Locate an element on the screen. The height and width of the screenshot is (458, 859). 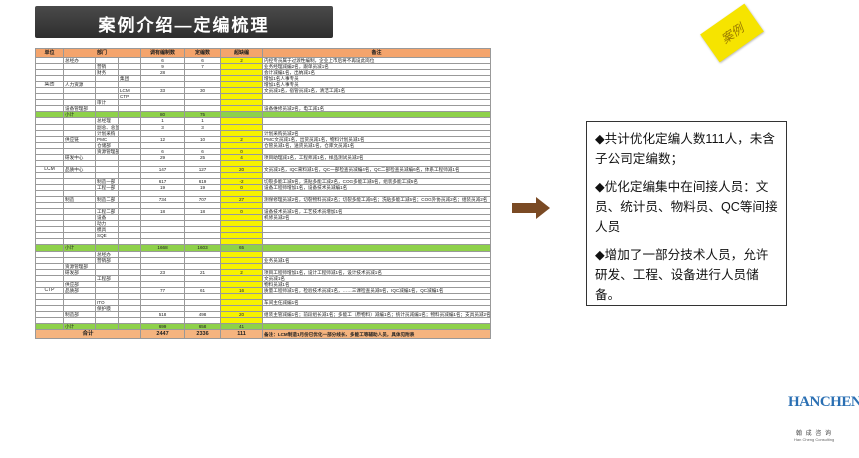
logo-english-name: Han Cheng Consulting is located at coordinates (814, 439).